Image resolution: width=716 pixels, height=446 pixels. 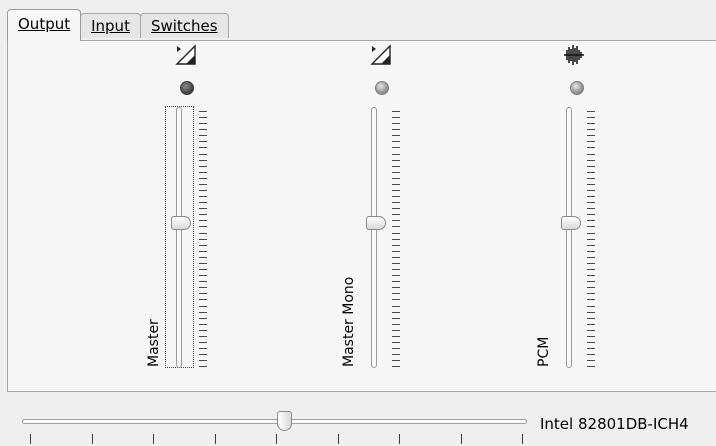 I want to click on volume-slider-master-mono, so click(x=374, y=237).